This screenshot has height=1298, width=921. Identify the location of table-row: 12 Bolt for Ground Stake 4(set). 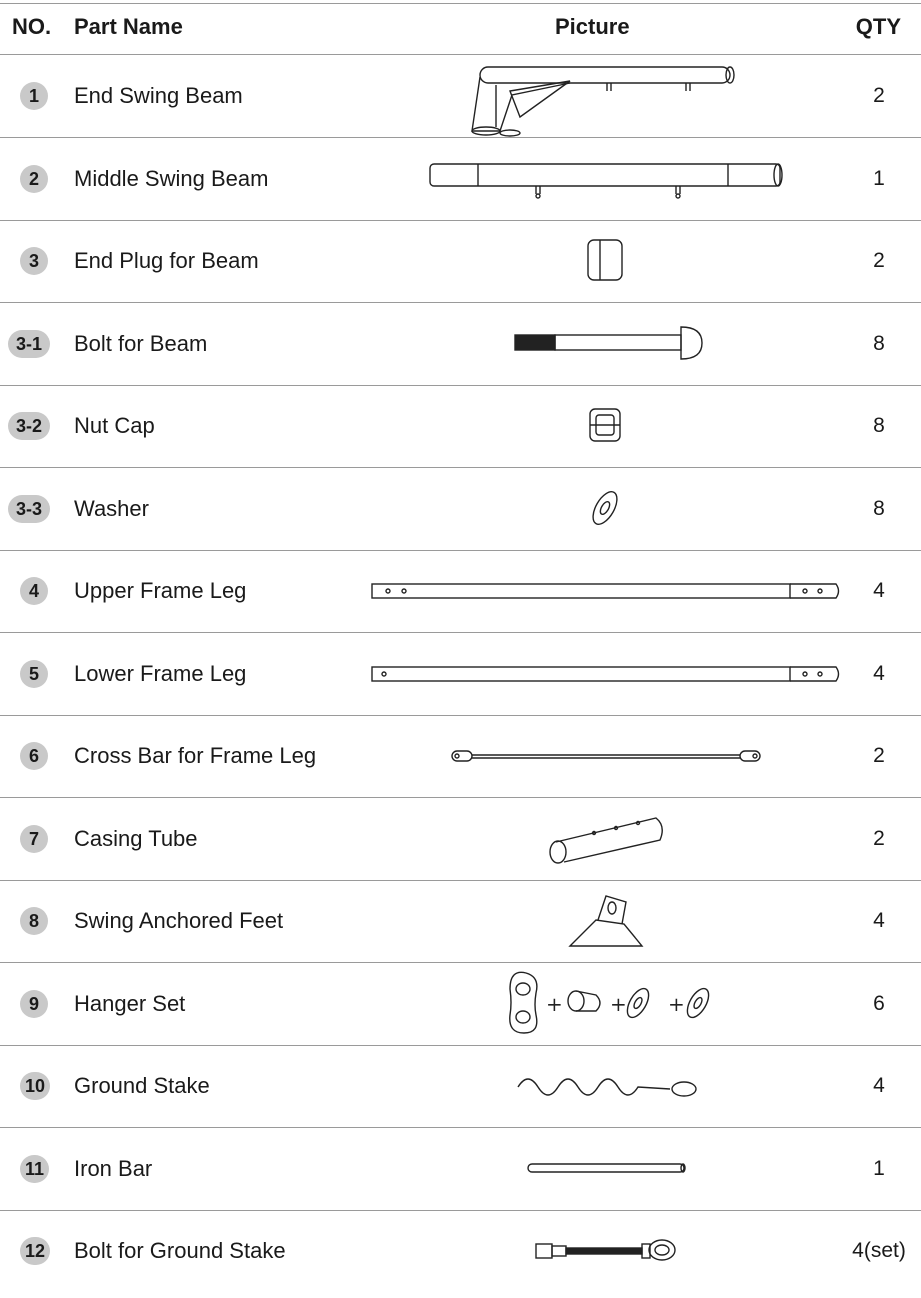
(460, 1251).